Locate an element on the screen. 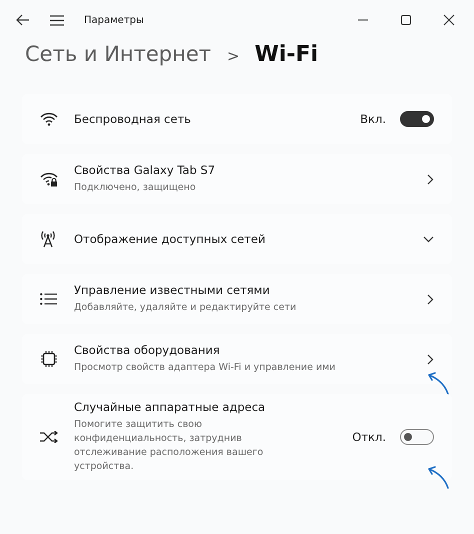 The width and height of the screenshot is (474, 534). breadcrumb-parent: Сеть и Интернет is located at coordinates (118, 54).